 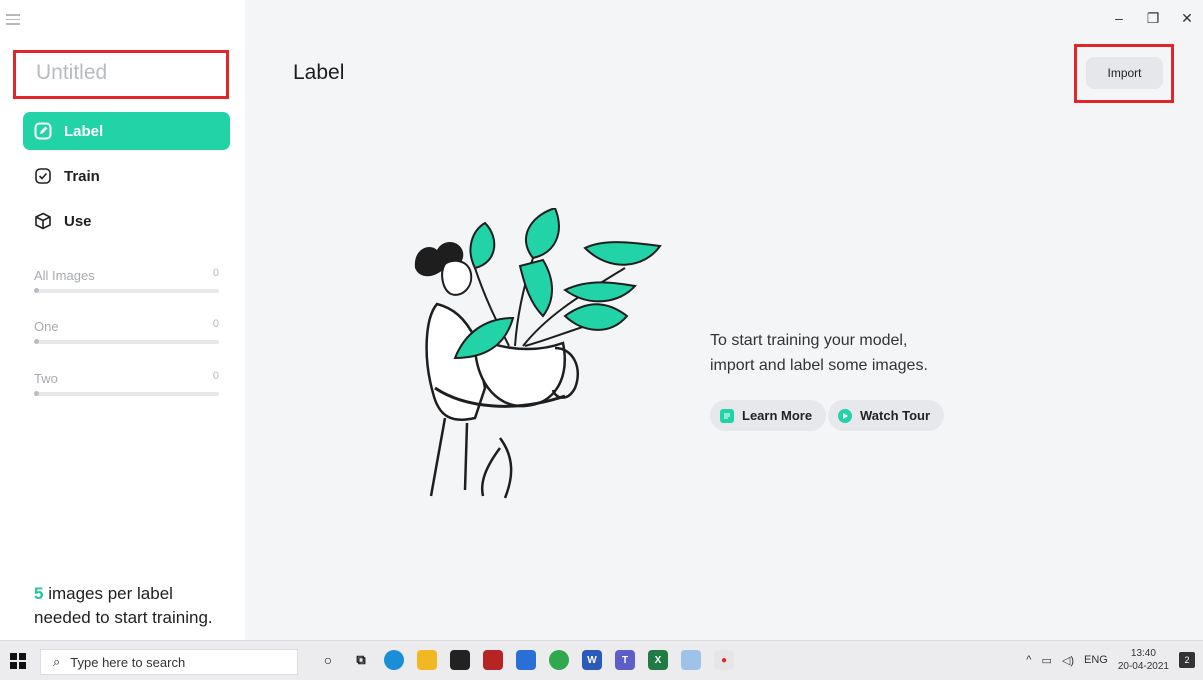 What do you see at coordinates (394, 660) in the screenshot?
I see `edge-icon` at bounding box center [394, 660].